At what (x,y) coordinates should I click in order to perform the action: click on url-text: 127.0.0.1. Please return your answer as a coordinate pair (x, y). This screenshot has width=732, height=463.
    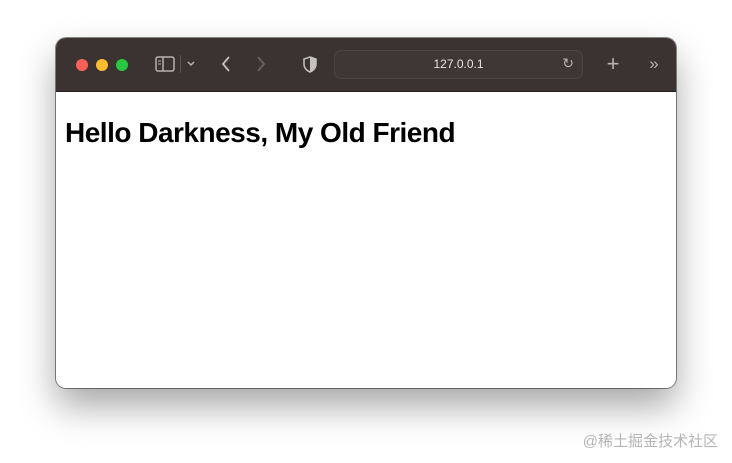
    Looking at the image, I should click on (458, 64).